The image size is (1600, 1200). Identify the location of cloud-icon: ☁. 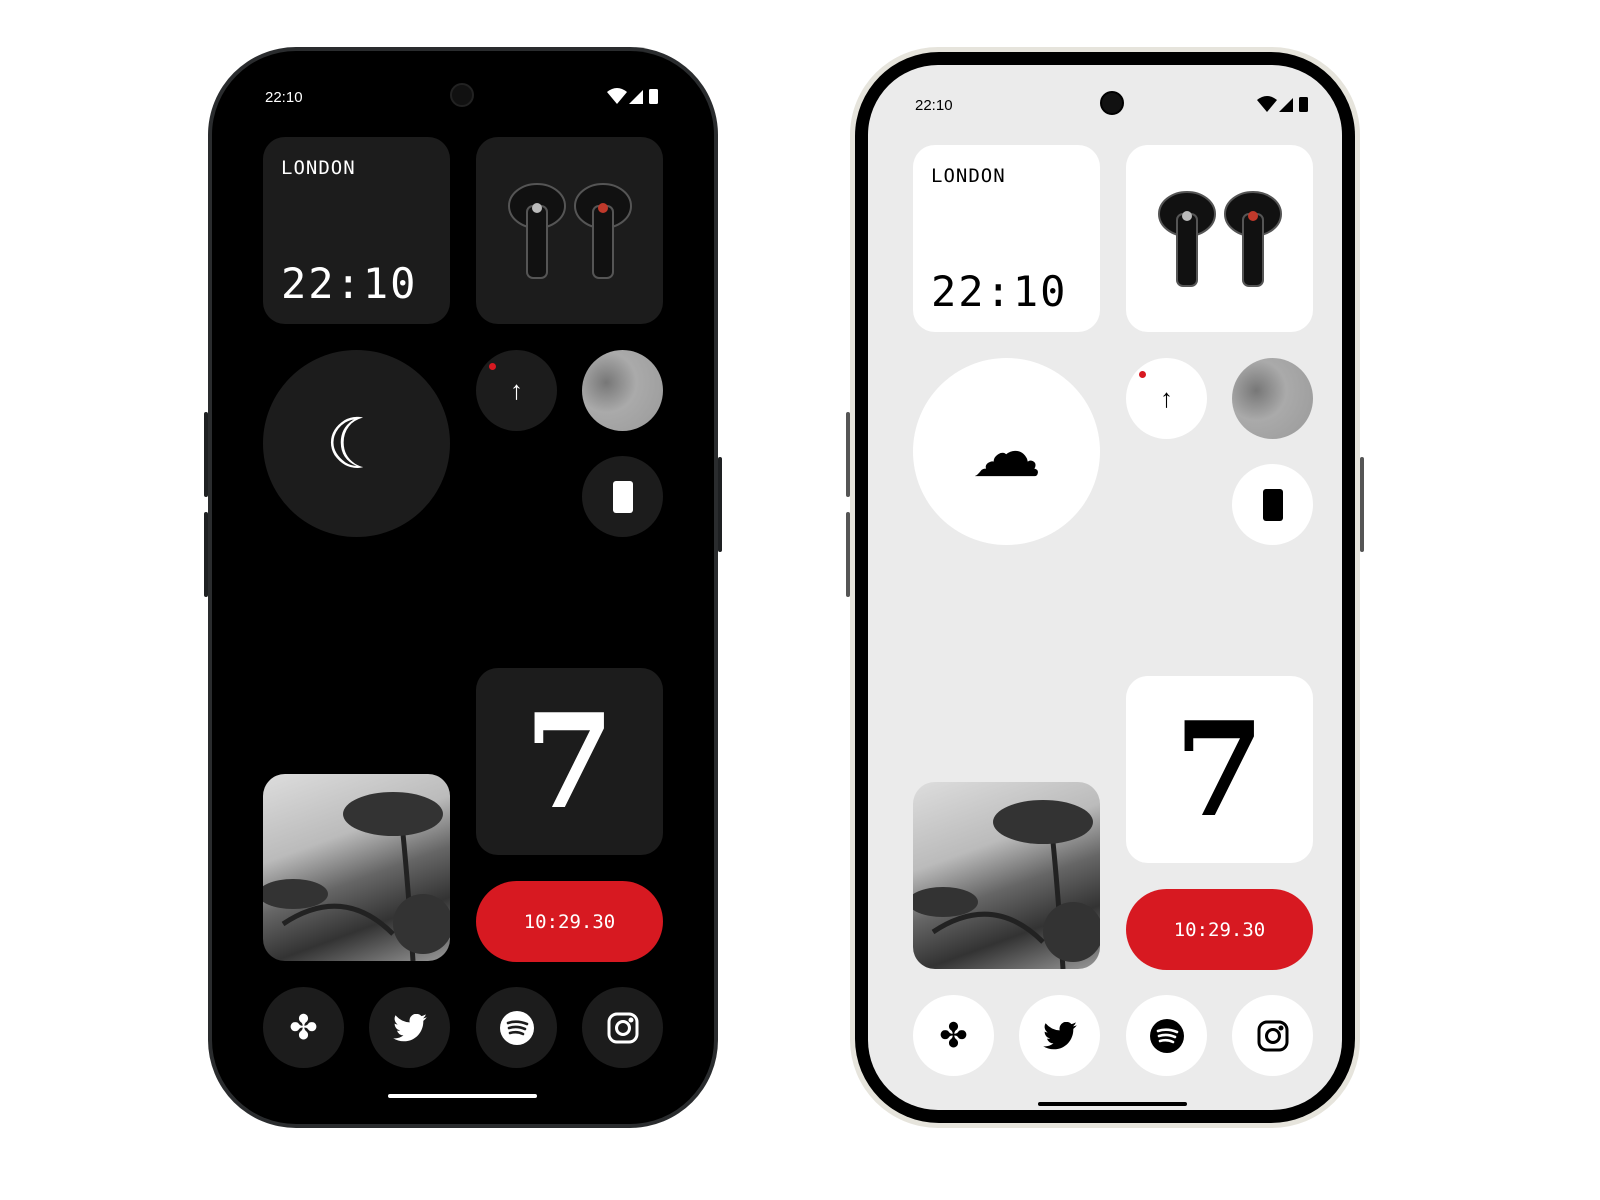
(1006, 451).